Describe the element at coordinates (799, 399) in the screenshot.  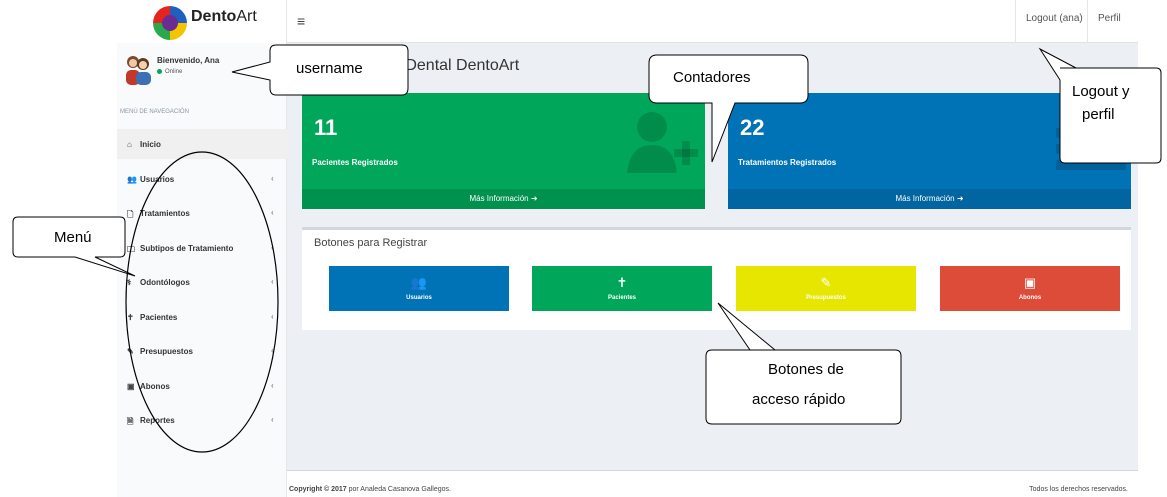
I see `annotation-botones-2: acceso rápido` at that location.